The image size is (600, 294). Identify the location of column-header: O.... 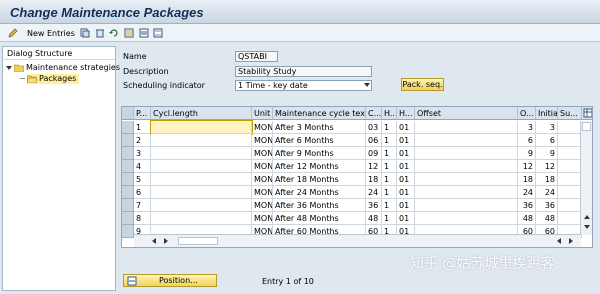
(527, 113).